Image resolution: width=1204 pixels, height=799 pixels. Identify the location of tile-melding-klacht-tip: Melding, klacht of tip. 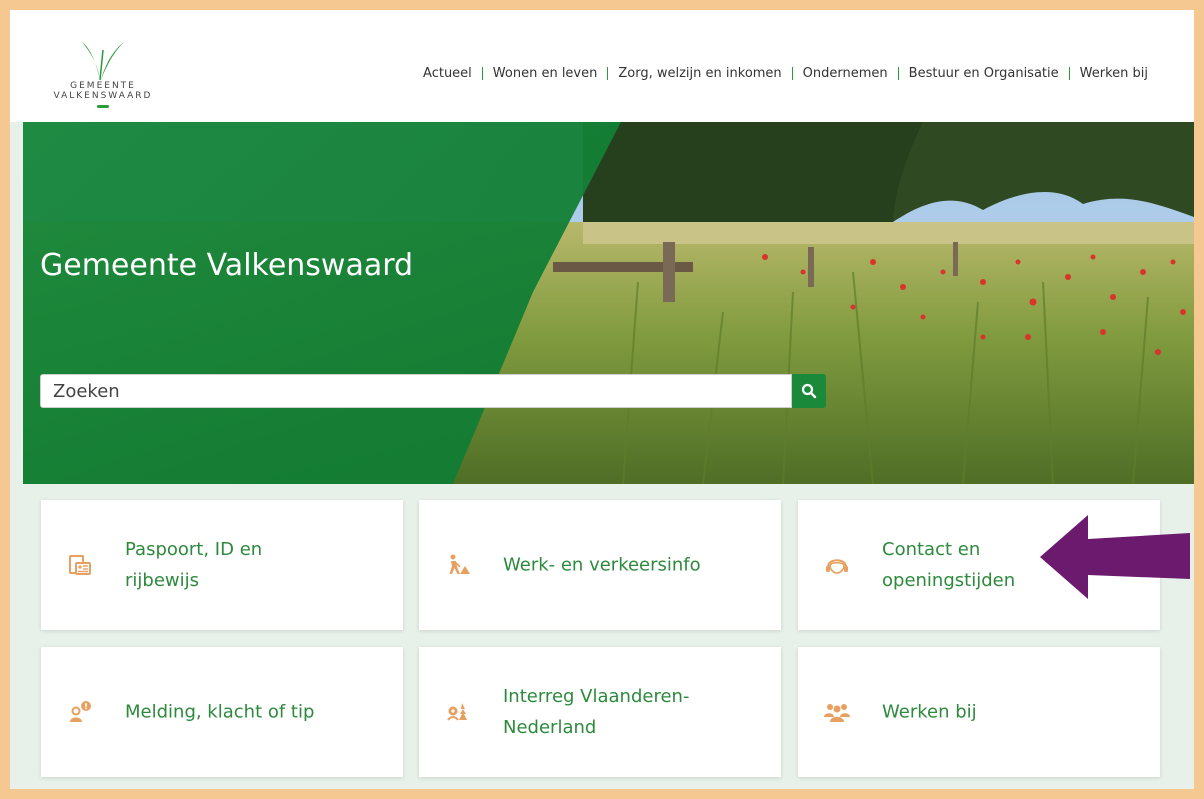
(222, 712).